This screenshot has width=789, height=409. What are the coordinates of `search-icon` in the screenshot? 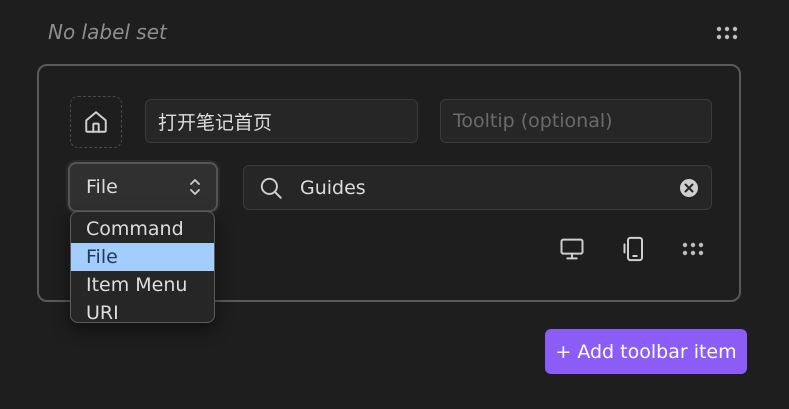 It's located at (271, 188).